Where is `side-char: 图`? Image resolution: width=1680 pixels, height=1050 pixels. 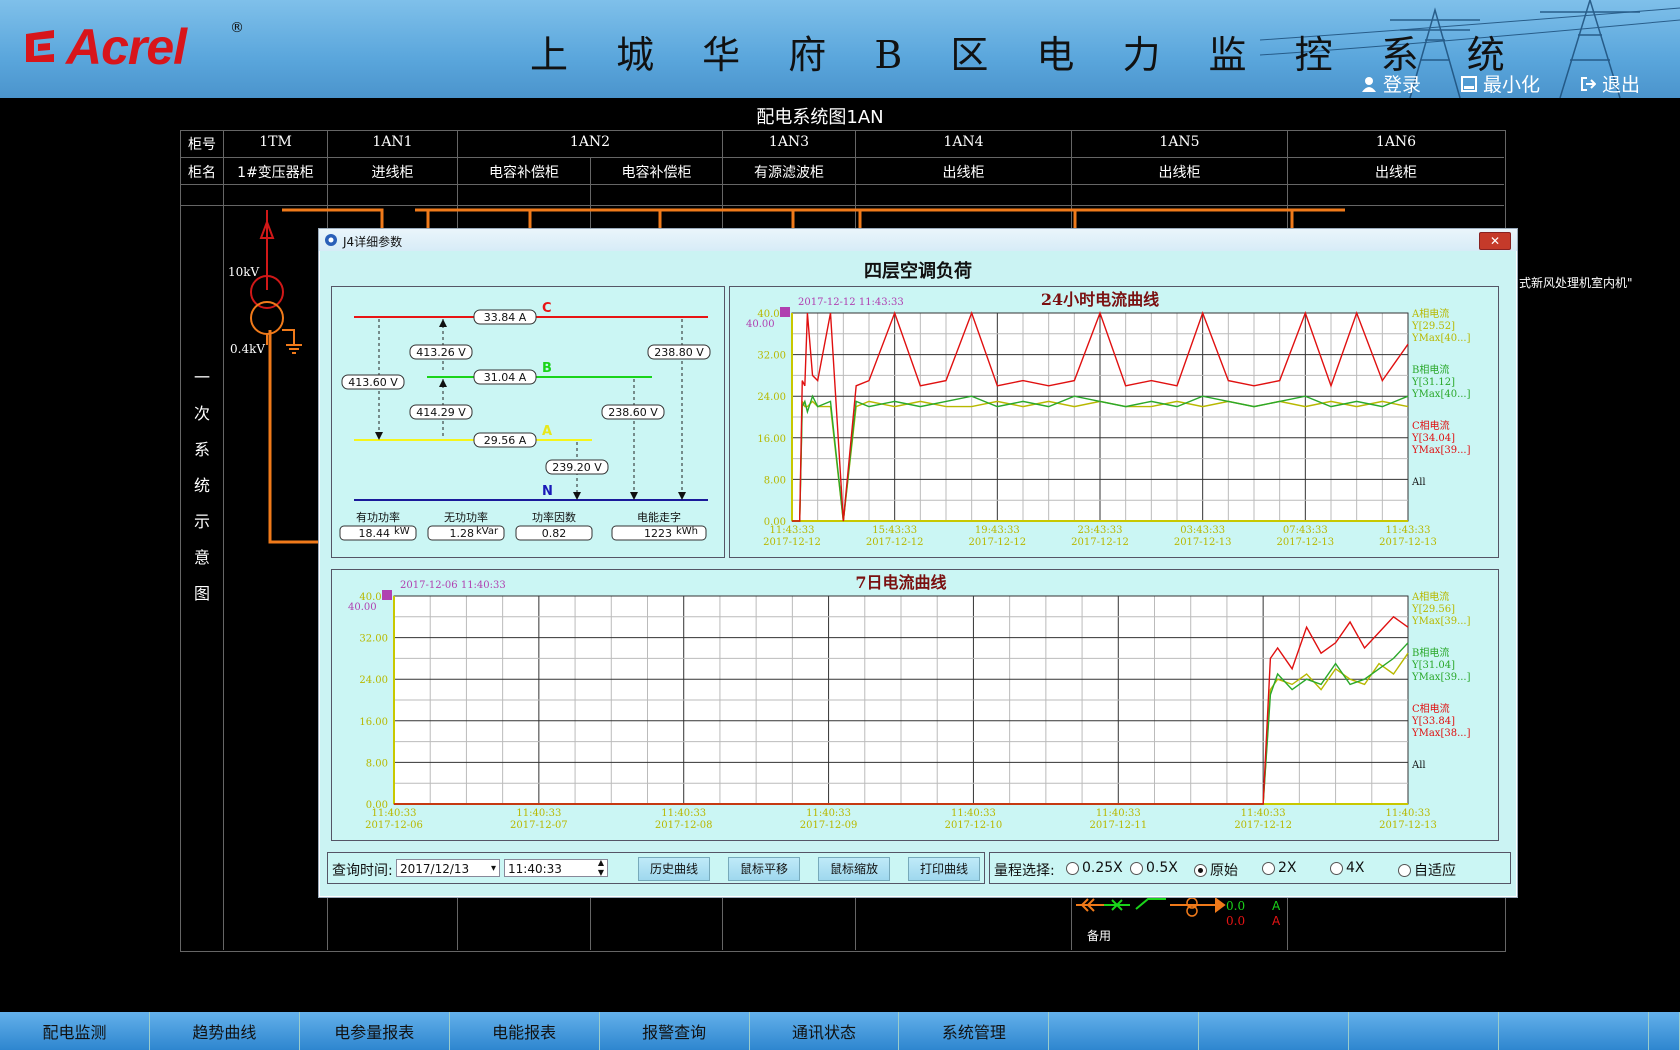 side-char: 图 is located at coordinates (201, 593).